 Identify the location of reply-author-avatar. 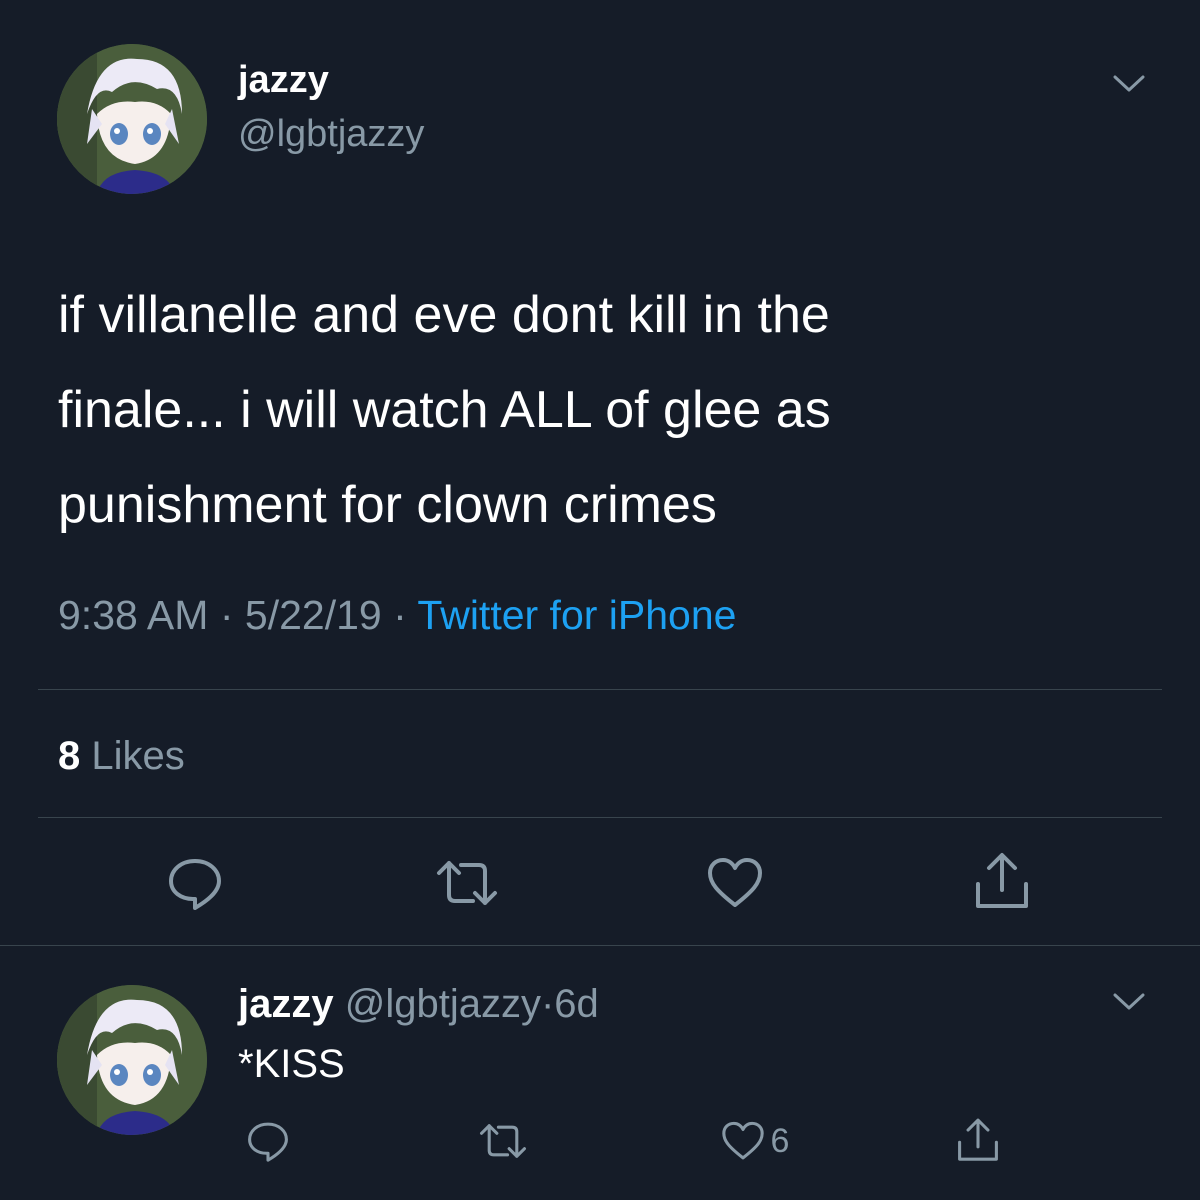
(132, 1060).